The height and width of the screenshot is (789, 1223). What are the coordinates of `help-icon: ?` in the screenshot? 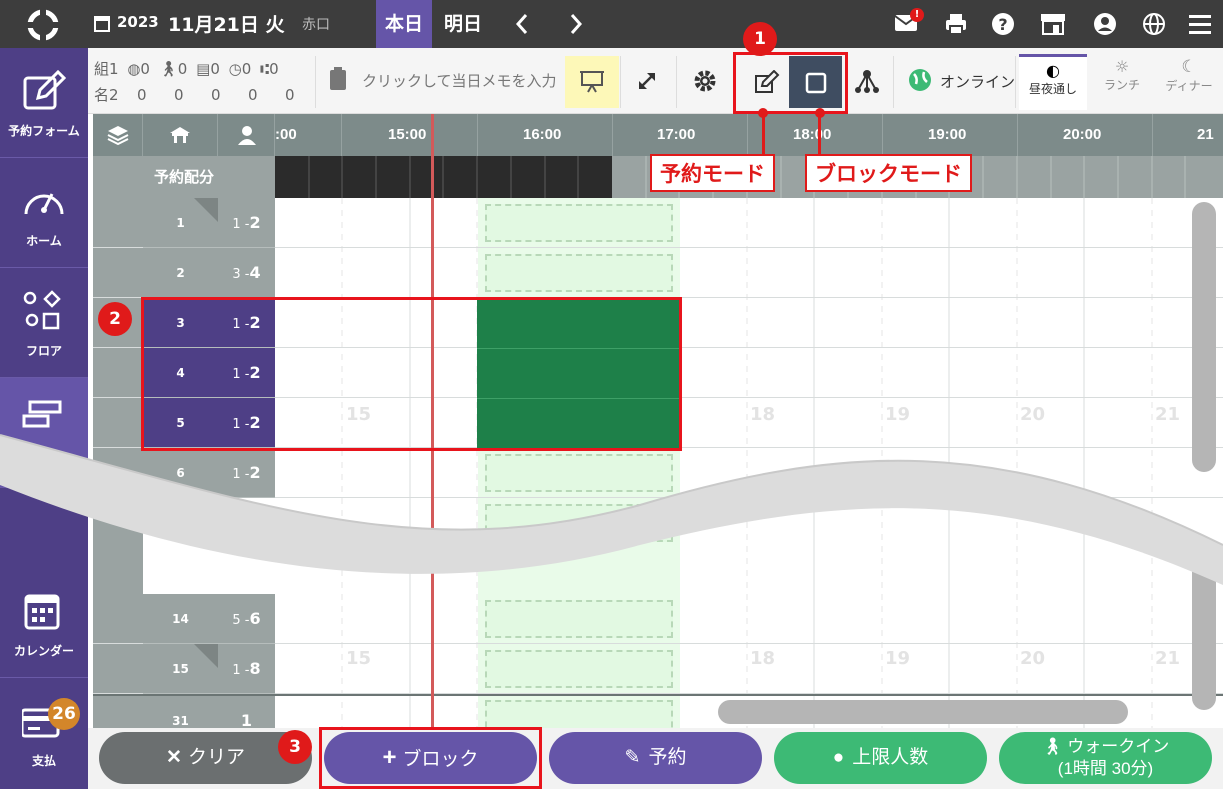 It's located at (1003, 26).